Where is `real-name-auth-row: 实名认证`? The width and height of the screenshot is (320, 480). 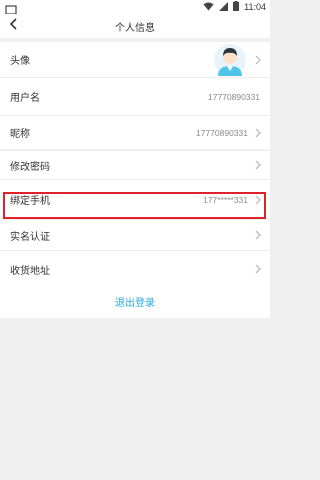 real-name-auth-row: 实名认证 is located at coordinates (135, 235).